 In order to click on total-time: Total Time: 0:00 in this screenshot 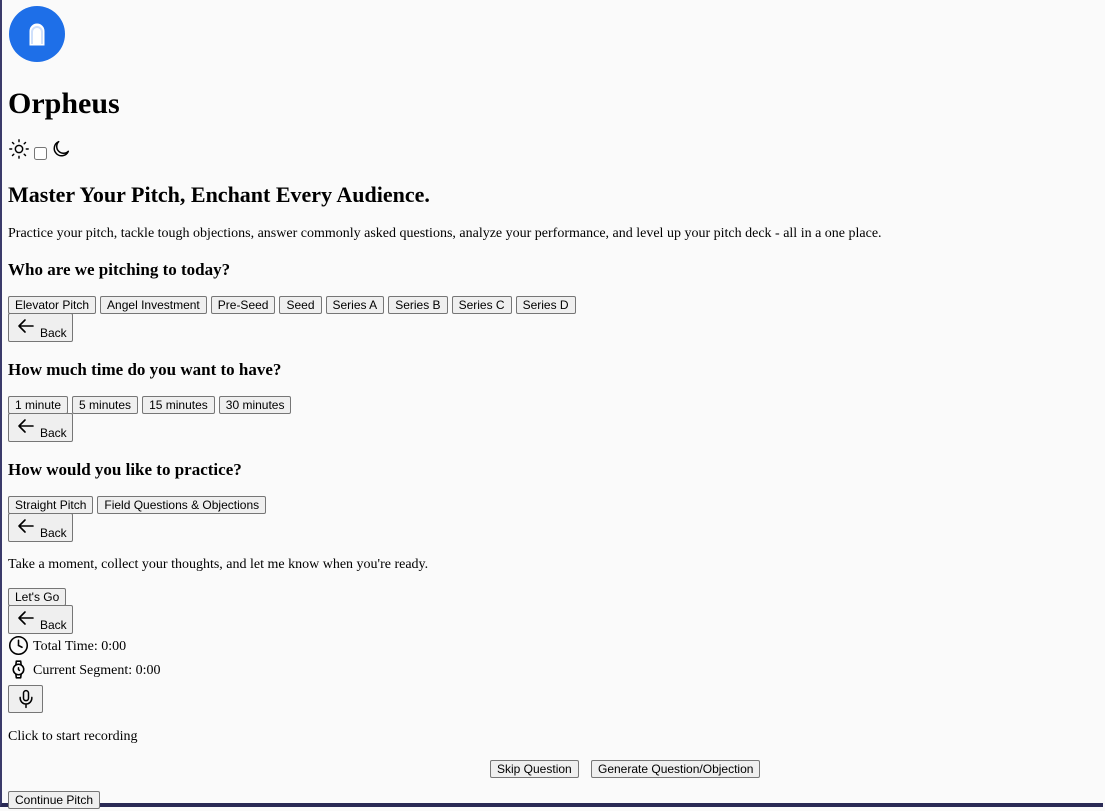, I will do `click(67, 645)`.